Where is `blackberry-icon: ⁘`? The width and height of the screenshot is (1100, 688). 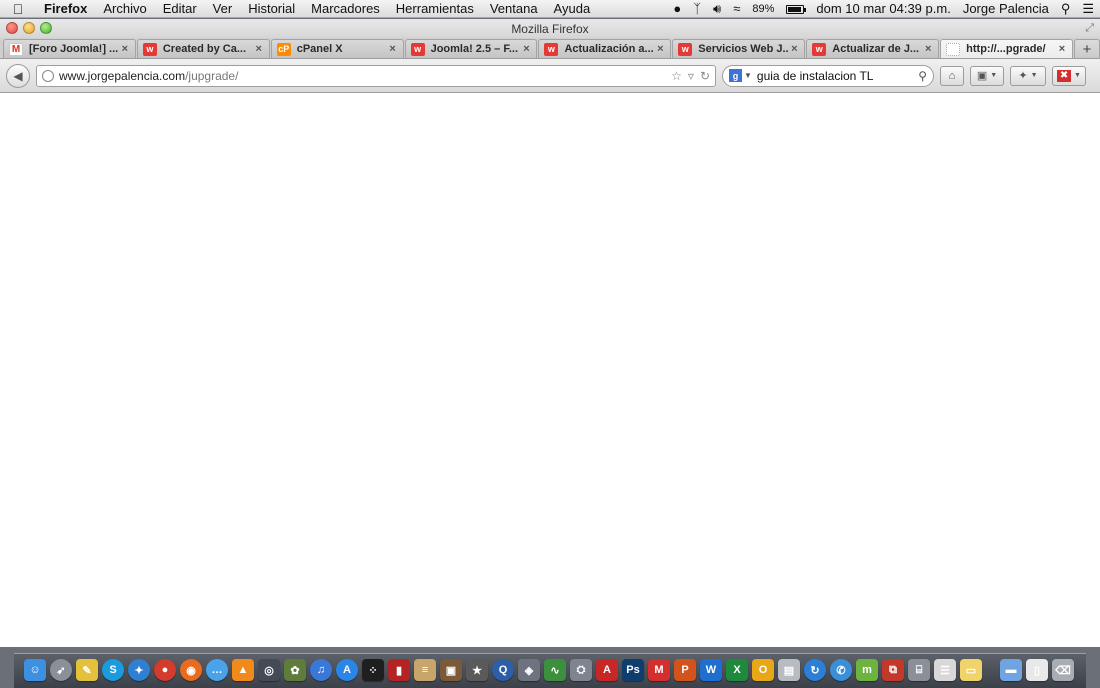
blackberry-icon: ⁘ is located at coordinates (373, 670).